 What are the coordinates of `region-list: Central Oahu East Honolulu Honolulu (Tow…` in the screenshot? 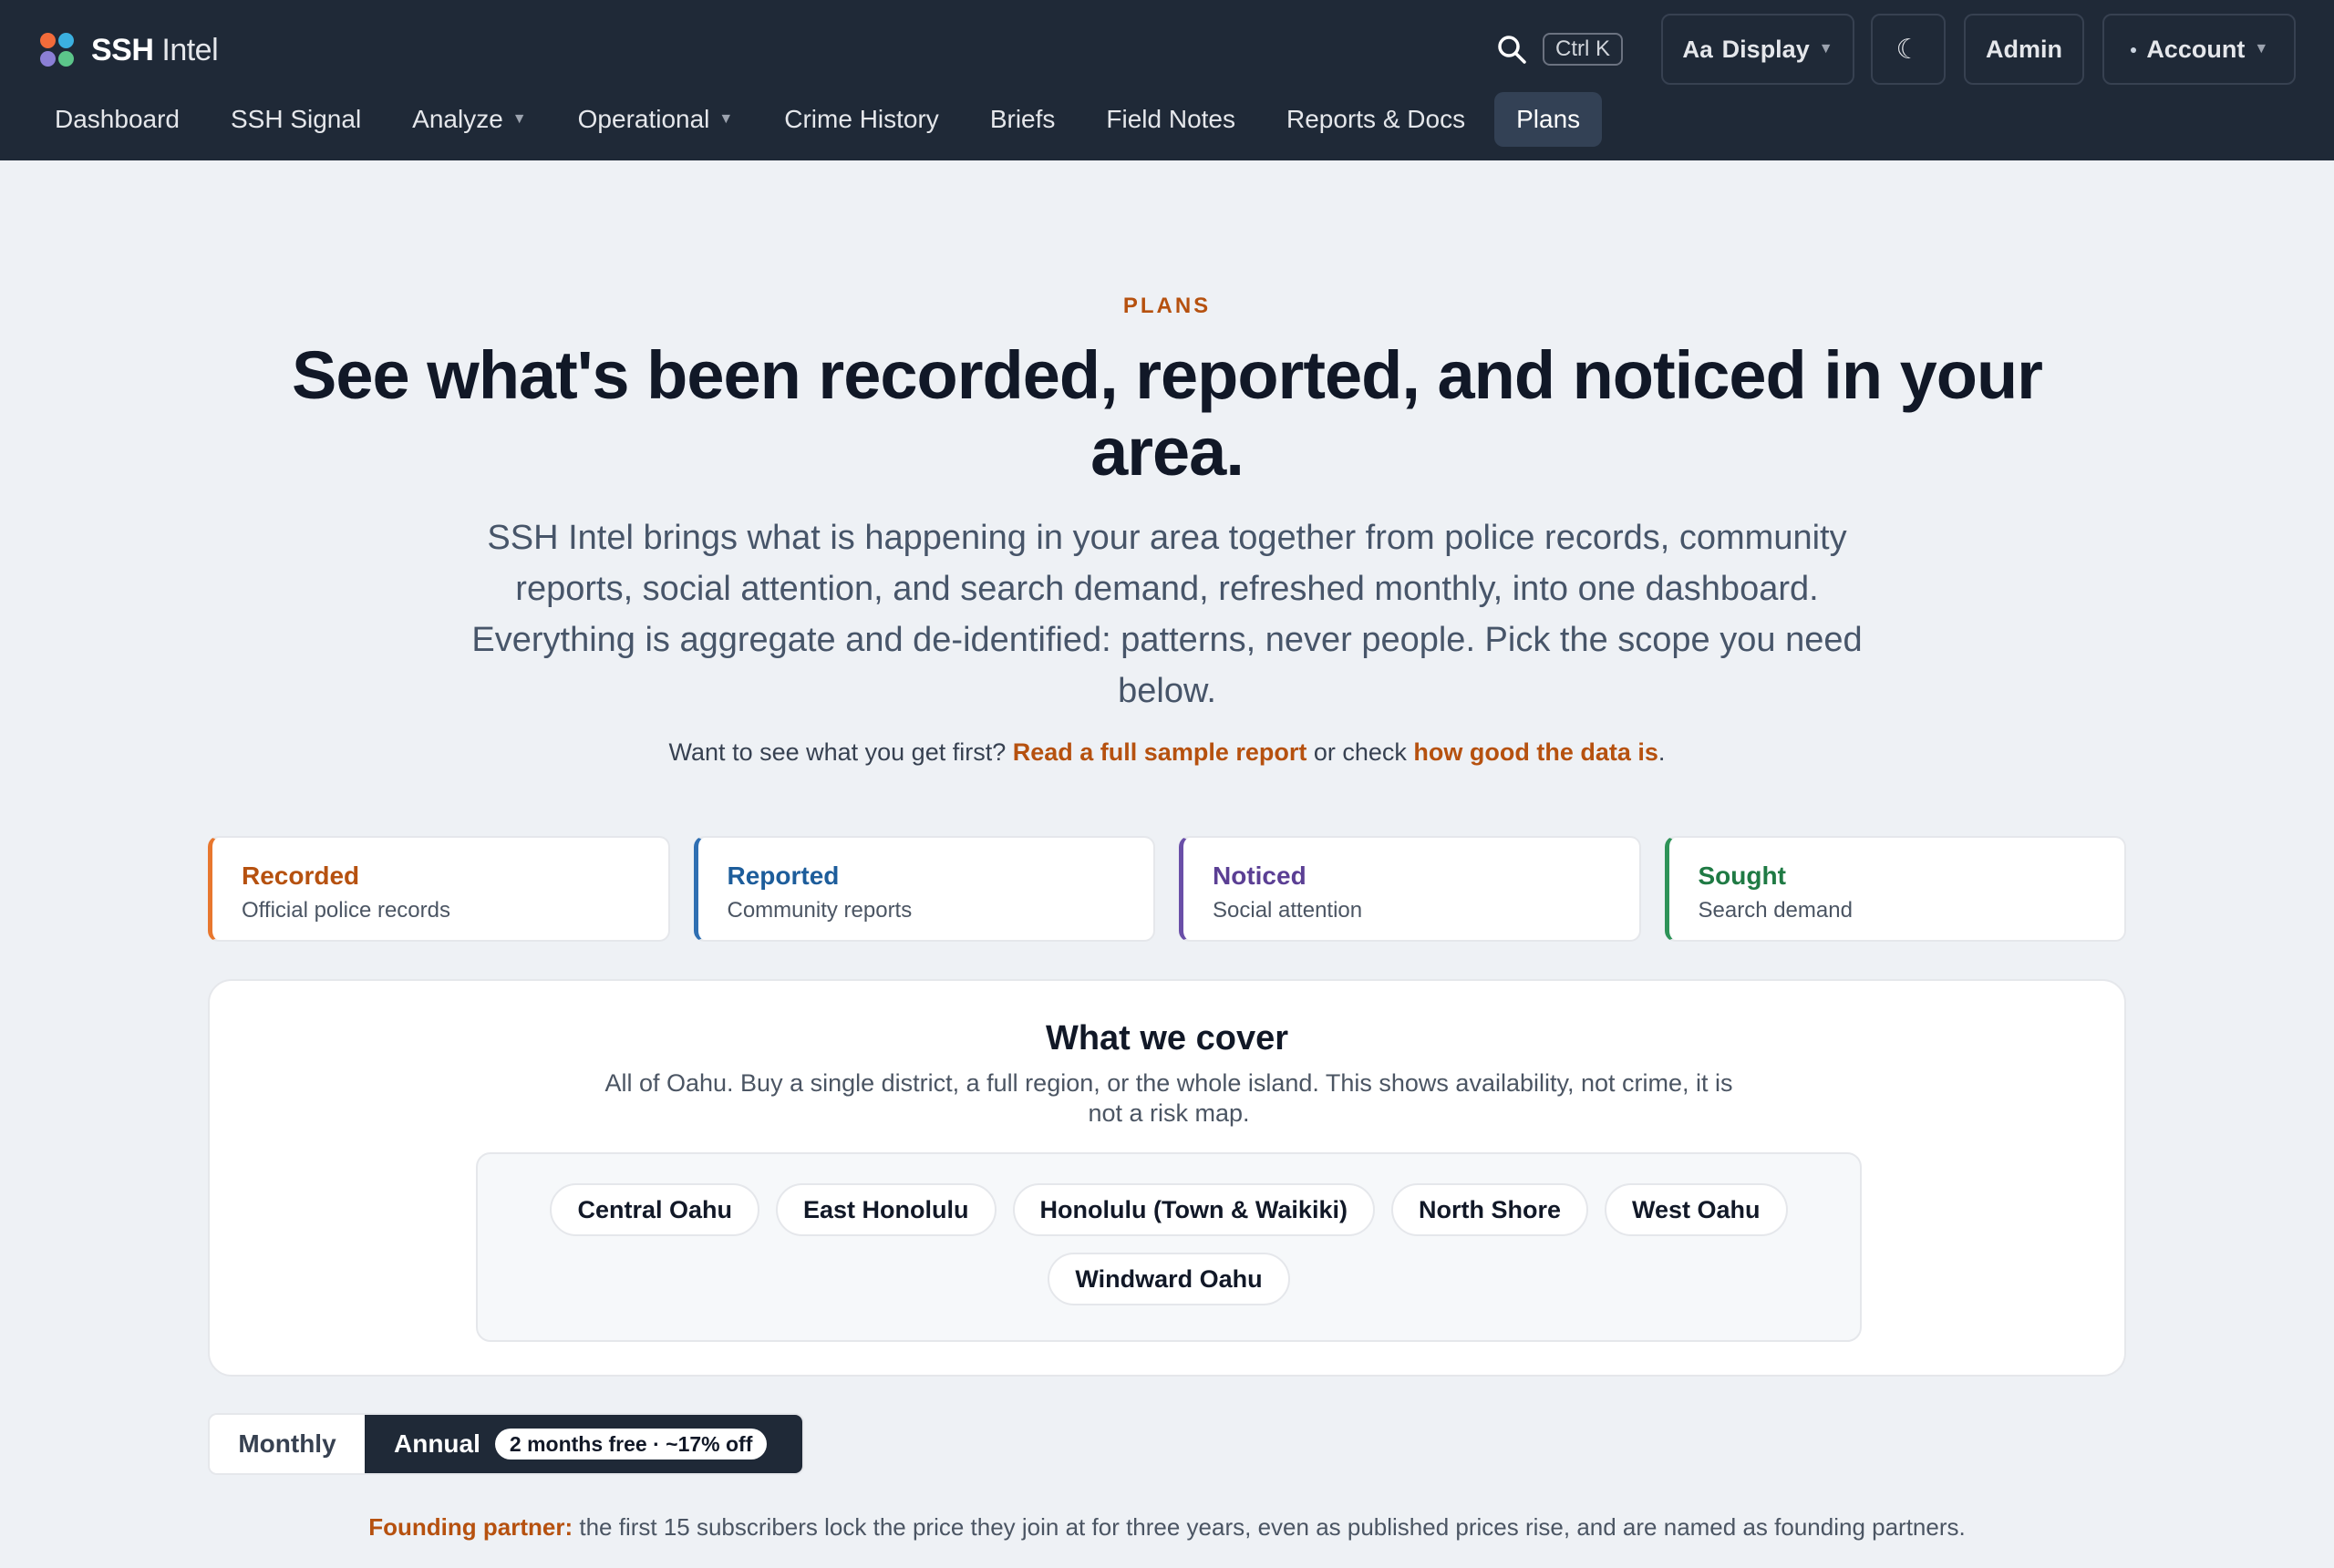 It's located at (1169, 1247).